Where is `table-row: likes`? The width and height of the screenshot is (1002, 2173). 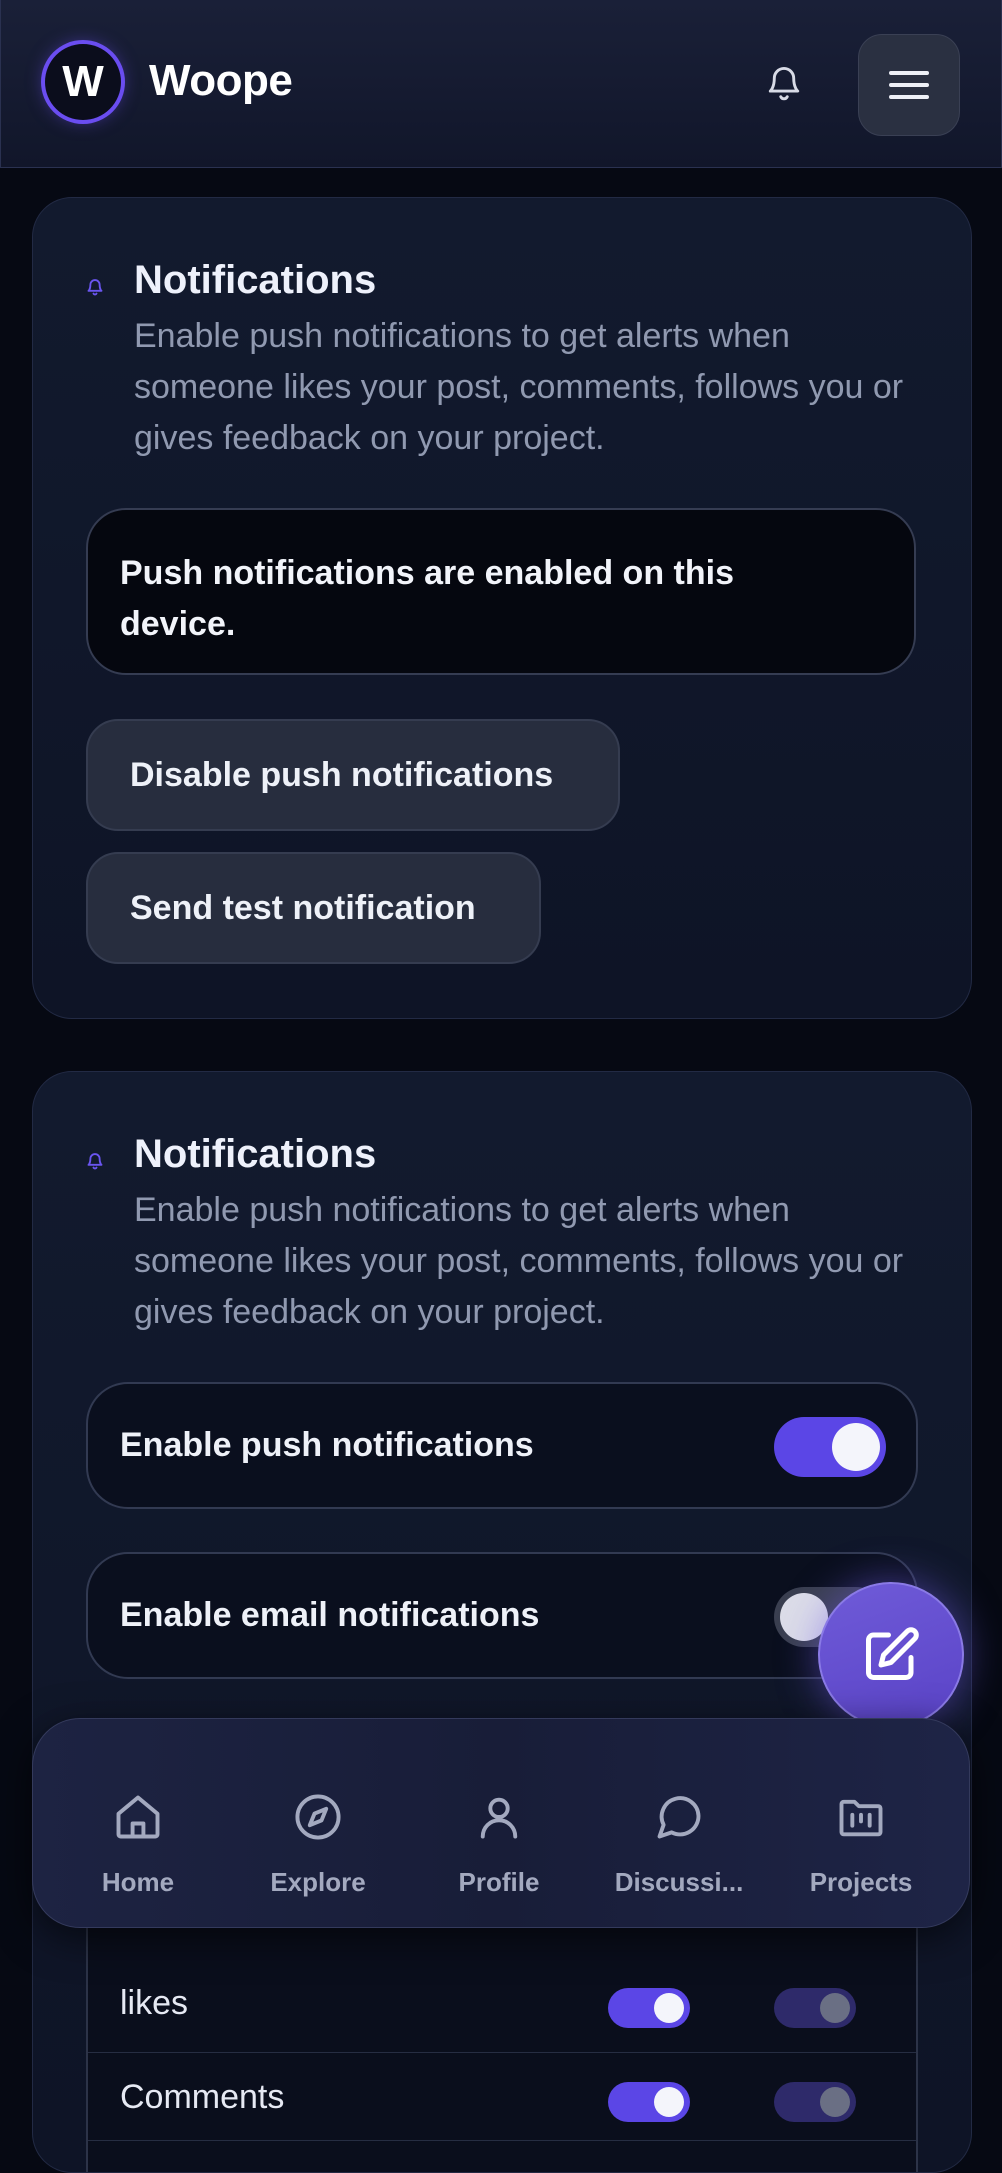 table-row: likes is located at coordinates (502, 2008).